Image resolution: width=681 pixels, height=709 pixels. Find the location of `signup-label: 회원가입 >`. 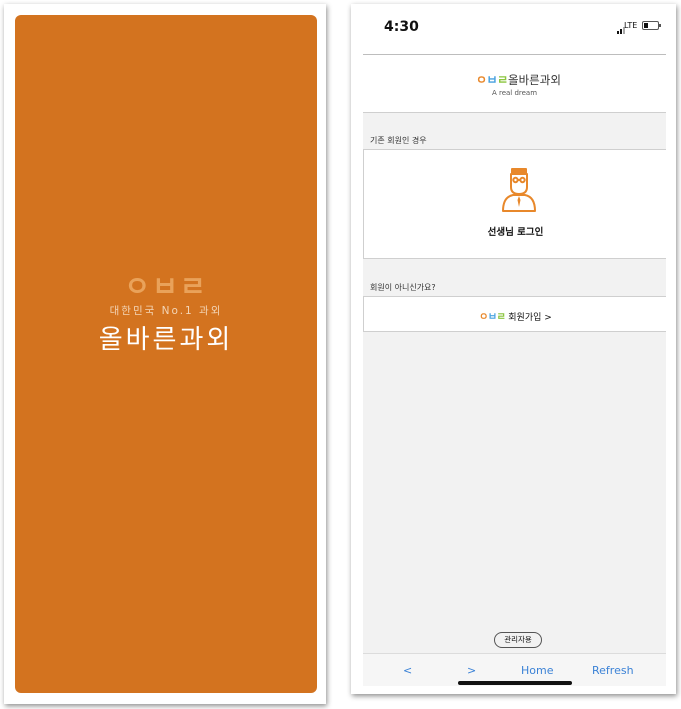

signup-label: 회원가입 > is located at coordinates (530, 318).